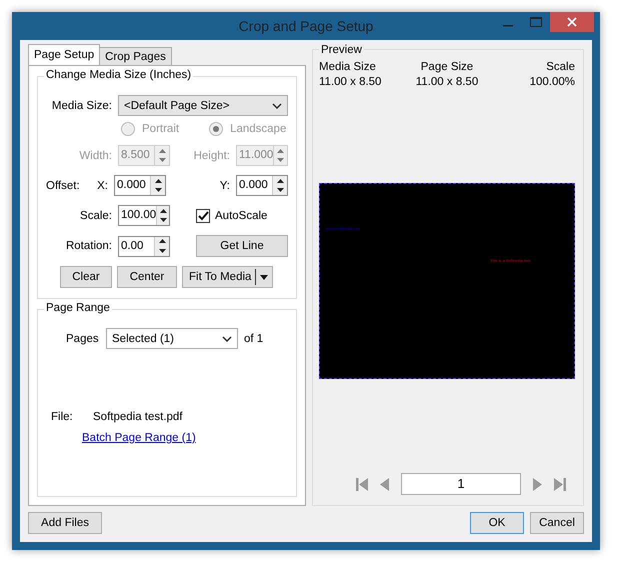 This screenshot has height=570, width=620. I want to click on spin-box: 100.00, so click(144, 215).